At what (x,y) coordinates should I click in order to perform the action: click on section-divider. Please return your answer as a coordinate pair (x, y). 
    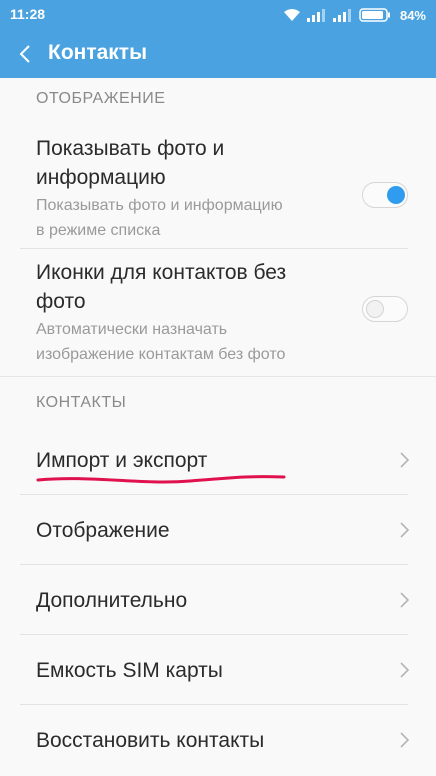
    Looking at the image, I should click on (218, 376).